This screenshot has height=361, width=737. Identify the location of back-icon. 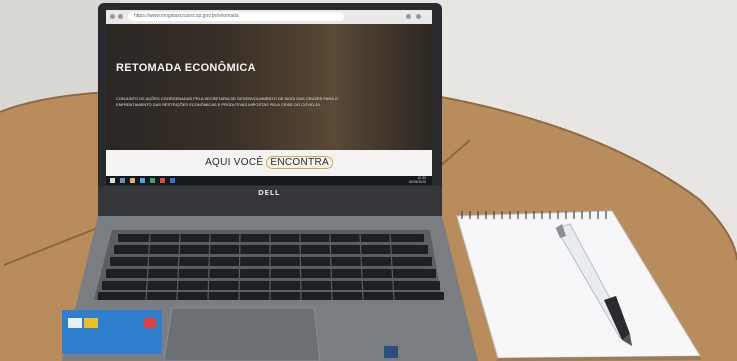
(112, 16).